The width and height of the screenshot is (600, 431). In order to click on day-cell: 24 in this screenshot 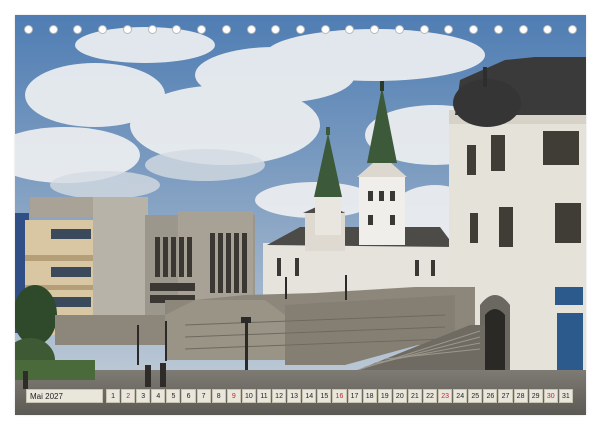, I will do `click(460, 396)`.